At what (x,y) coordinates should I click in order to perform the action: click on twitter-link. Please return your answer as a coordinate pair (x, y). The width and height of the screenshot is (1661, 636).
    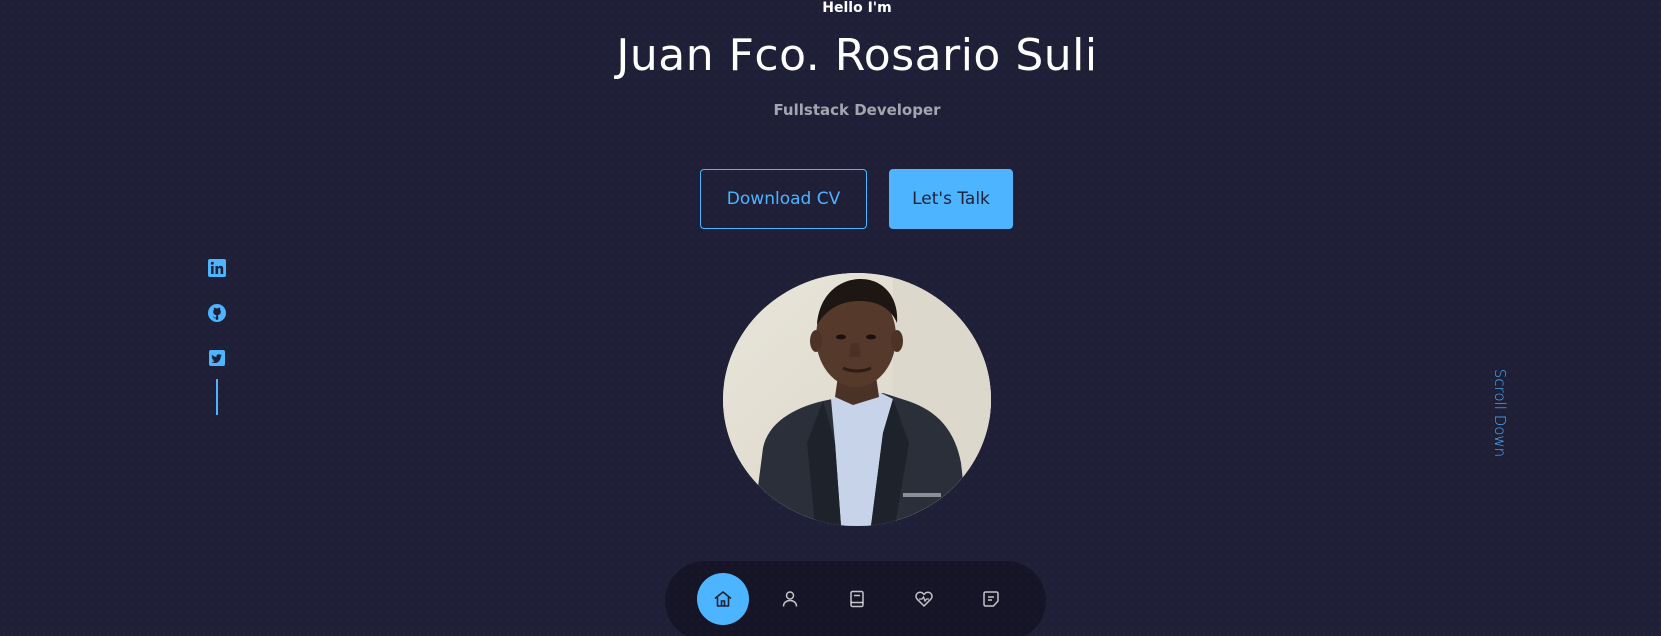
    Looking at the image, I should click on (217, 358).